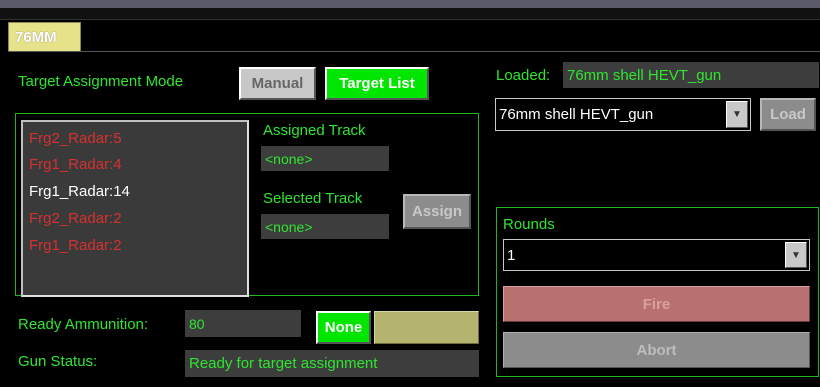  Describe the element at coordinates (511, 255) in the screenshot. I see `rounds-selected: 1` at that location.